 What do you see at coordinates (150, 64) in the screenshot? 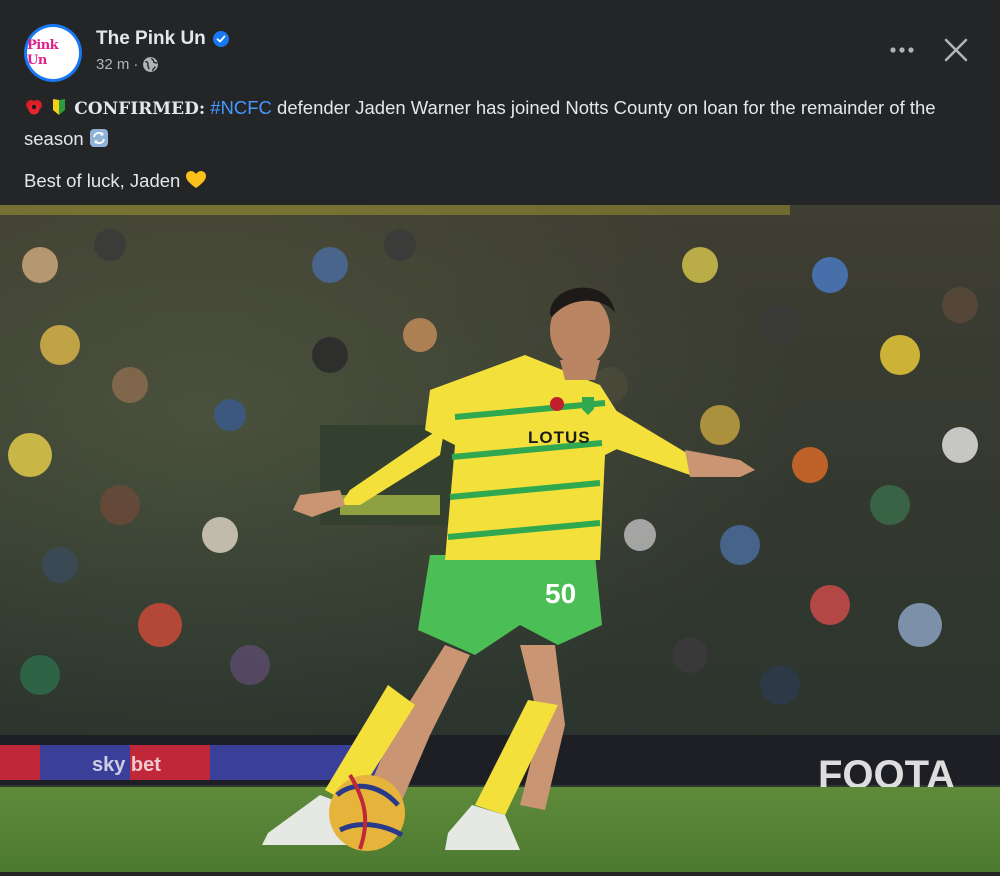
I see `globe-icon` at bounding box center [150, 64].